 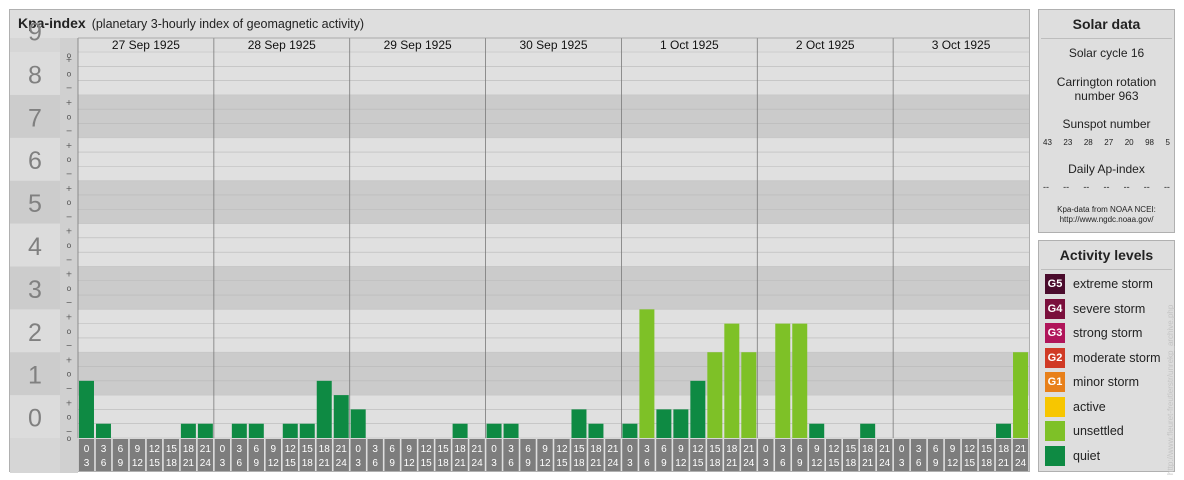 What do you see at coordinates (1055, 406) in the screenshot?
I see `level-swatch` at bounding box center [1055, 406].